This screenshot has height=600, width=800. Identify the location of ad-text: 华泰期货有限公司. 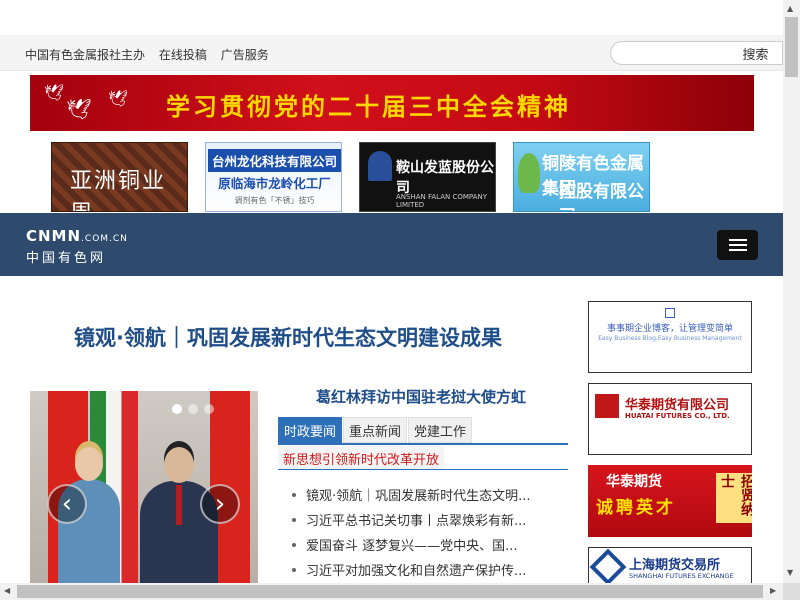
(677, 405).